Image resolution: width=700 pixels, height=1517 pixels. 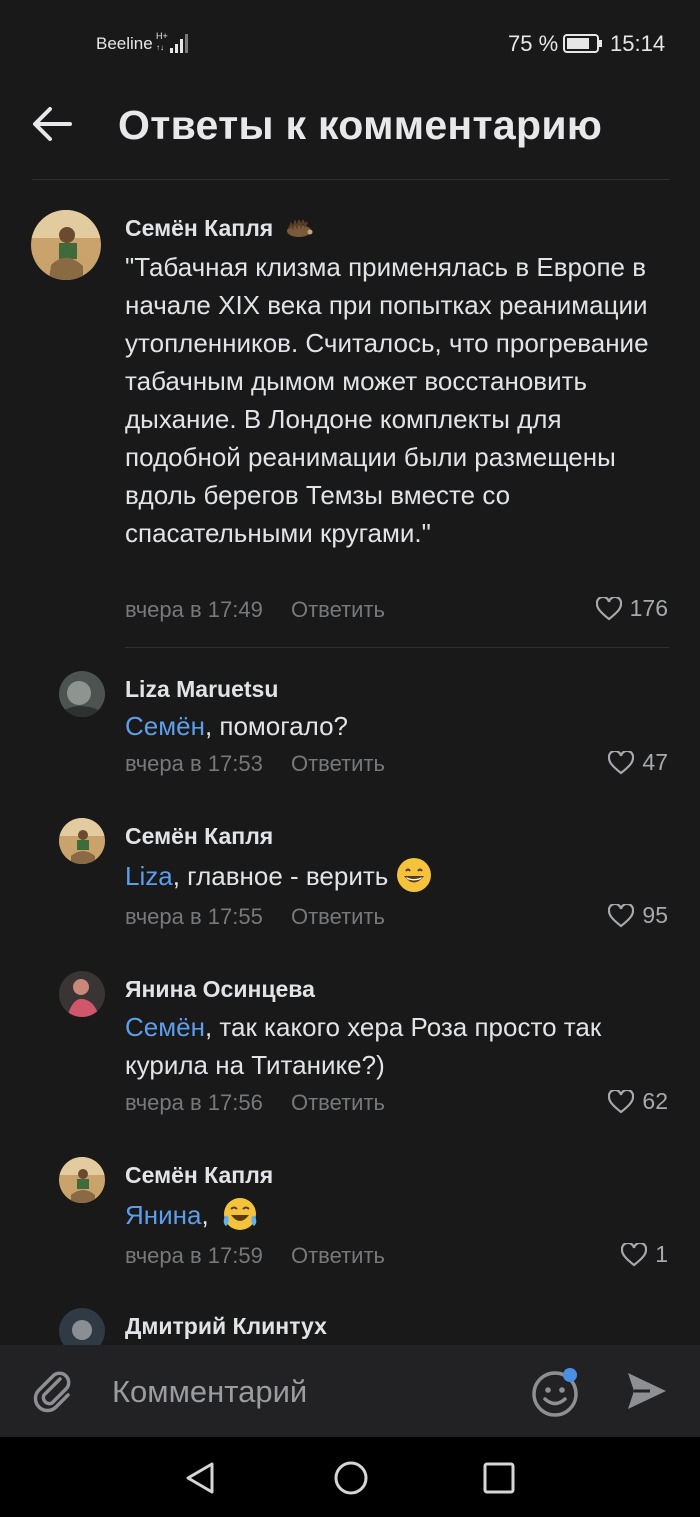 What do you see at coordinates (299, 227) in the screenshot?
I see `hedgehog-icon` at bounding box center [299, 227].